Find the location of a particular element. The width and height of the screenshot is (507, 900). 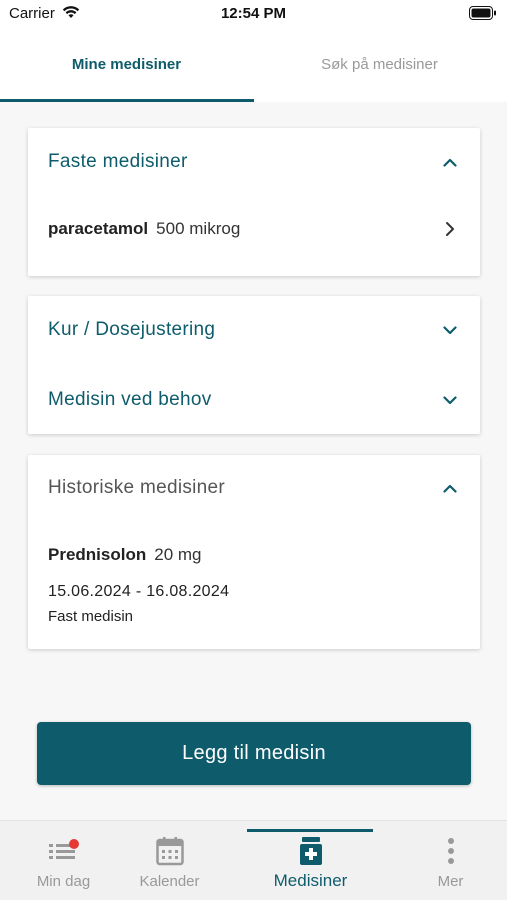

medication-row-paracetamol: paracetamol 500 mikrog is located at coordinates (254, 229).